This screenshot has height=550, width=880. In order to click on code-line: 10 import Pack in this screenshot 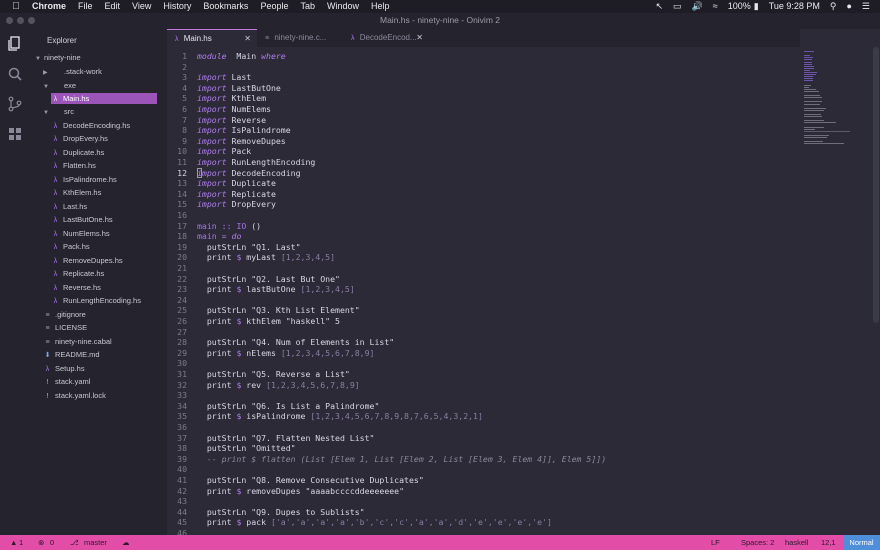, I will do `click(483, 151)`.